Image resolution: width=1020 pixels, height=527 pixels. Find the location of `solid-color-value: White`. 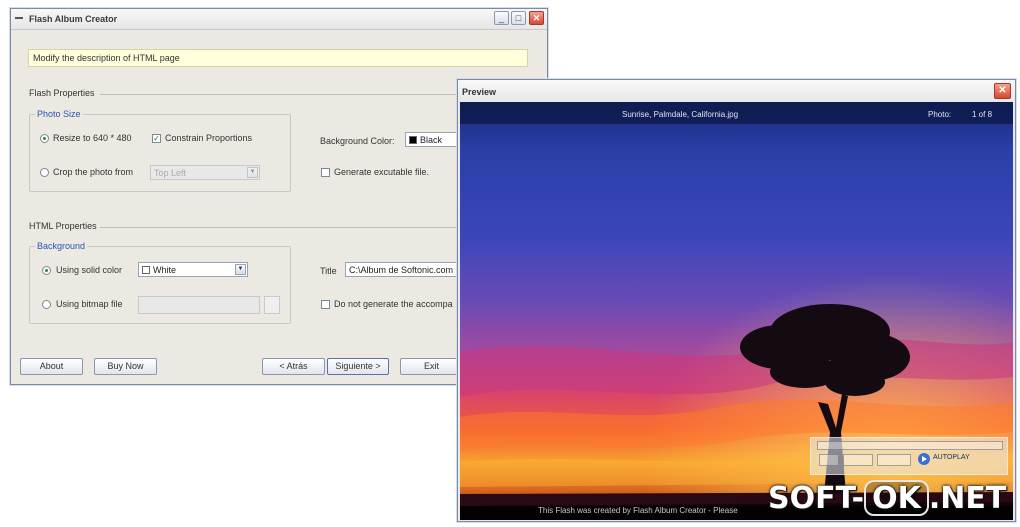

solid-color-value: White is located at coordinates (165, 270).